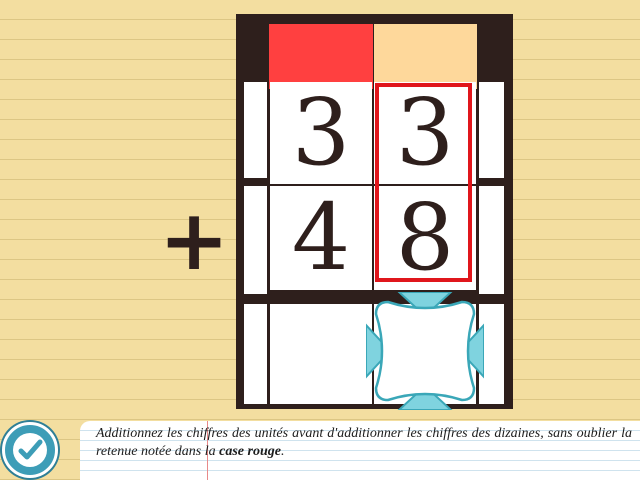 This screenshot has height=480, width=640. What do you see at coordinates (250, 451) in the screenshot?
I see `instruction-emphasis: case rouge` at bounding box center [250, 451].